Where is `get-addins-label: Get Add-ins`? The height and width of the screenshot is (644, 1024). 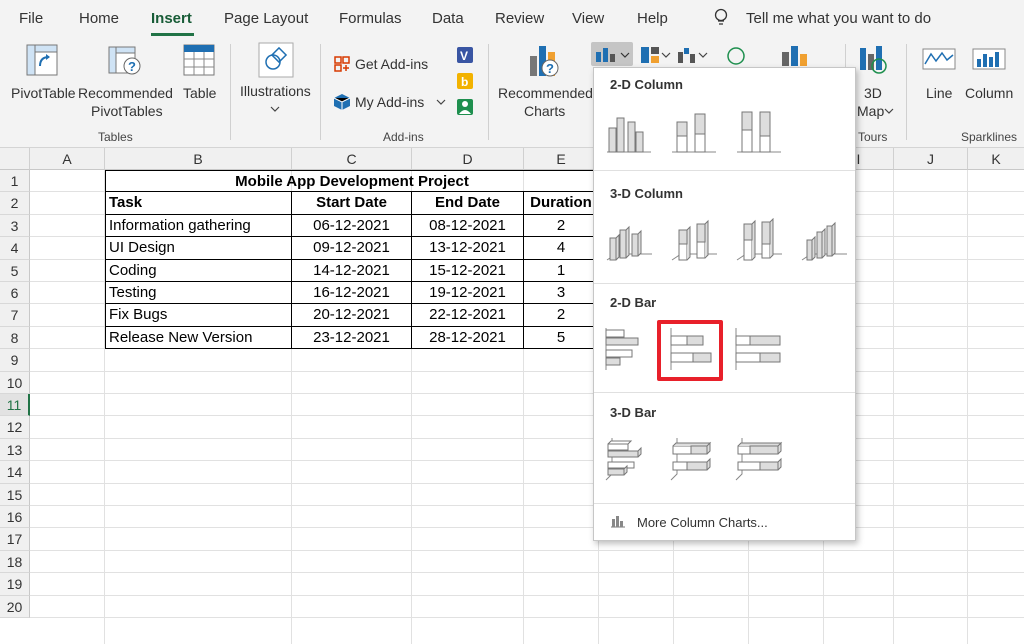
get-addins-label: Get Add-ins is located at coordinates (392, 64).